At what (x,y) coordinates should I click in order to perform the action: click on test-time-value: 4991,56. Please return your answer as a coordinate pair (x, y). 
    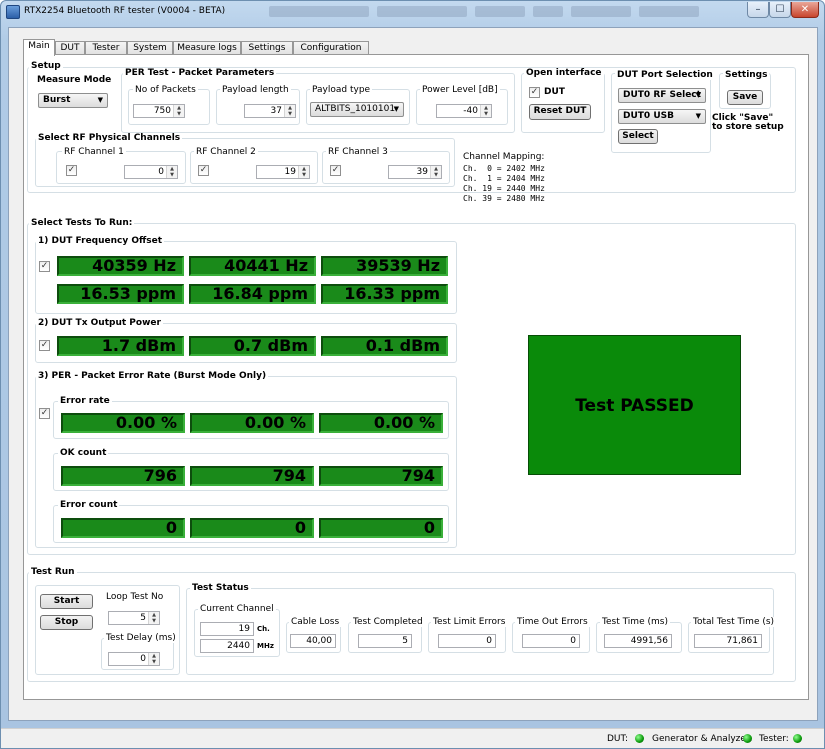
    Looking at the image, I should click on (638, 641).